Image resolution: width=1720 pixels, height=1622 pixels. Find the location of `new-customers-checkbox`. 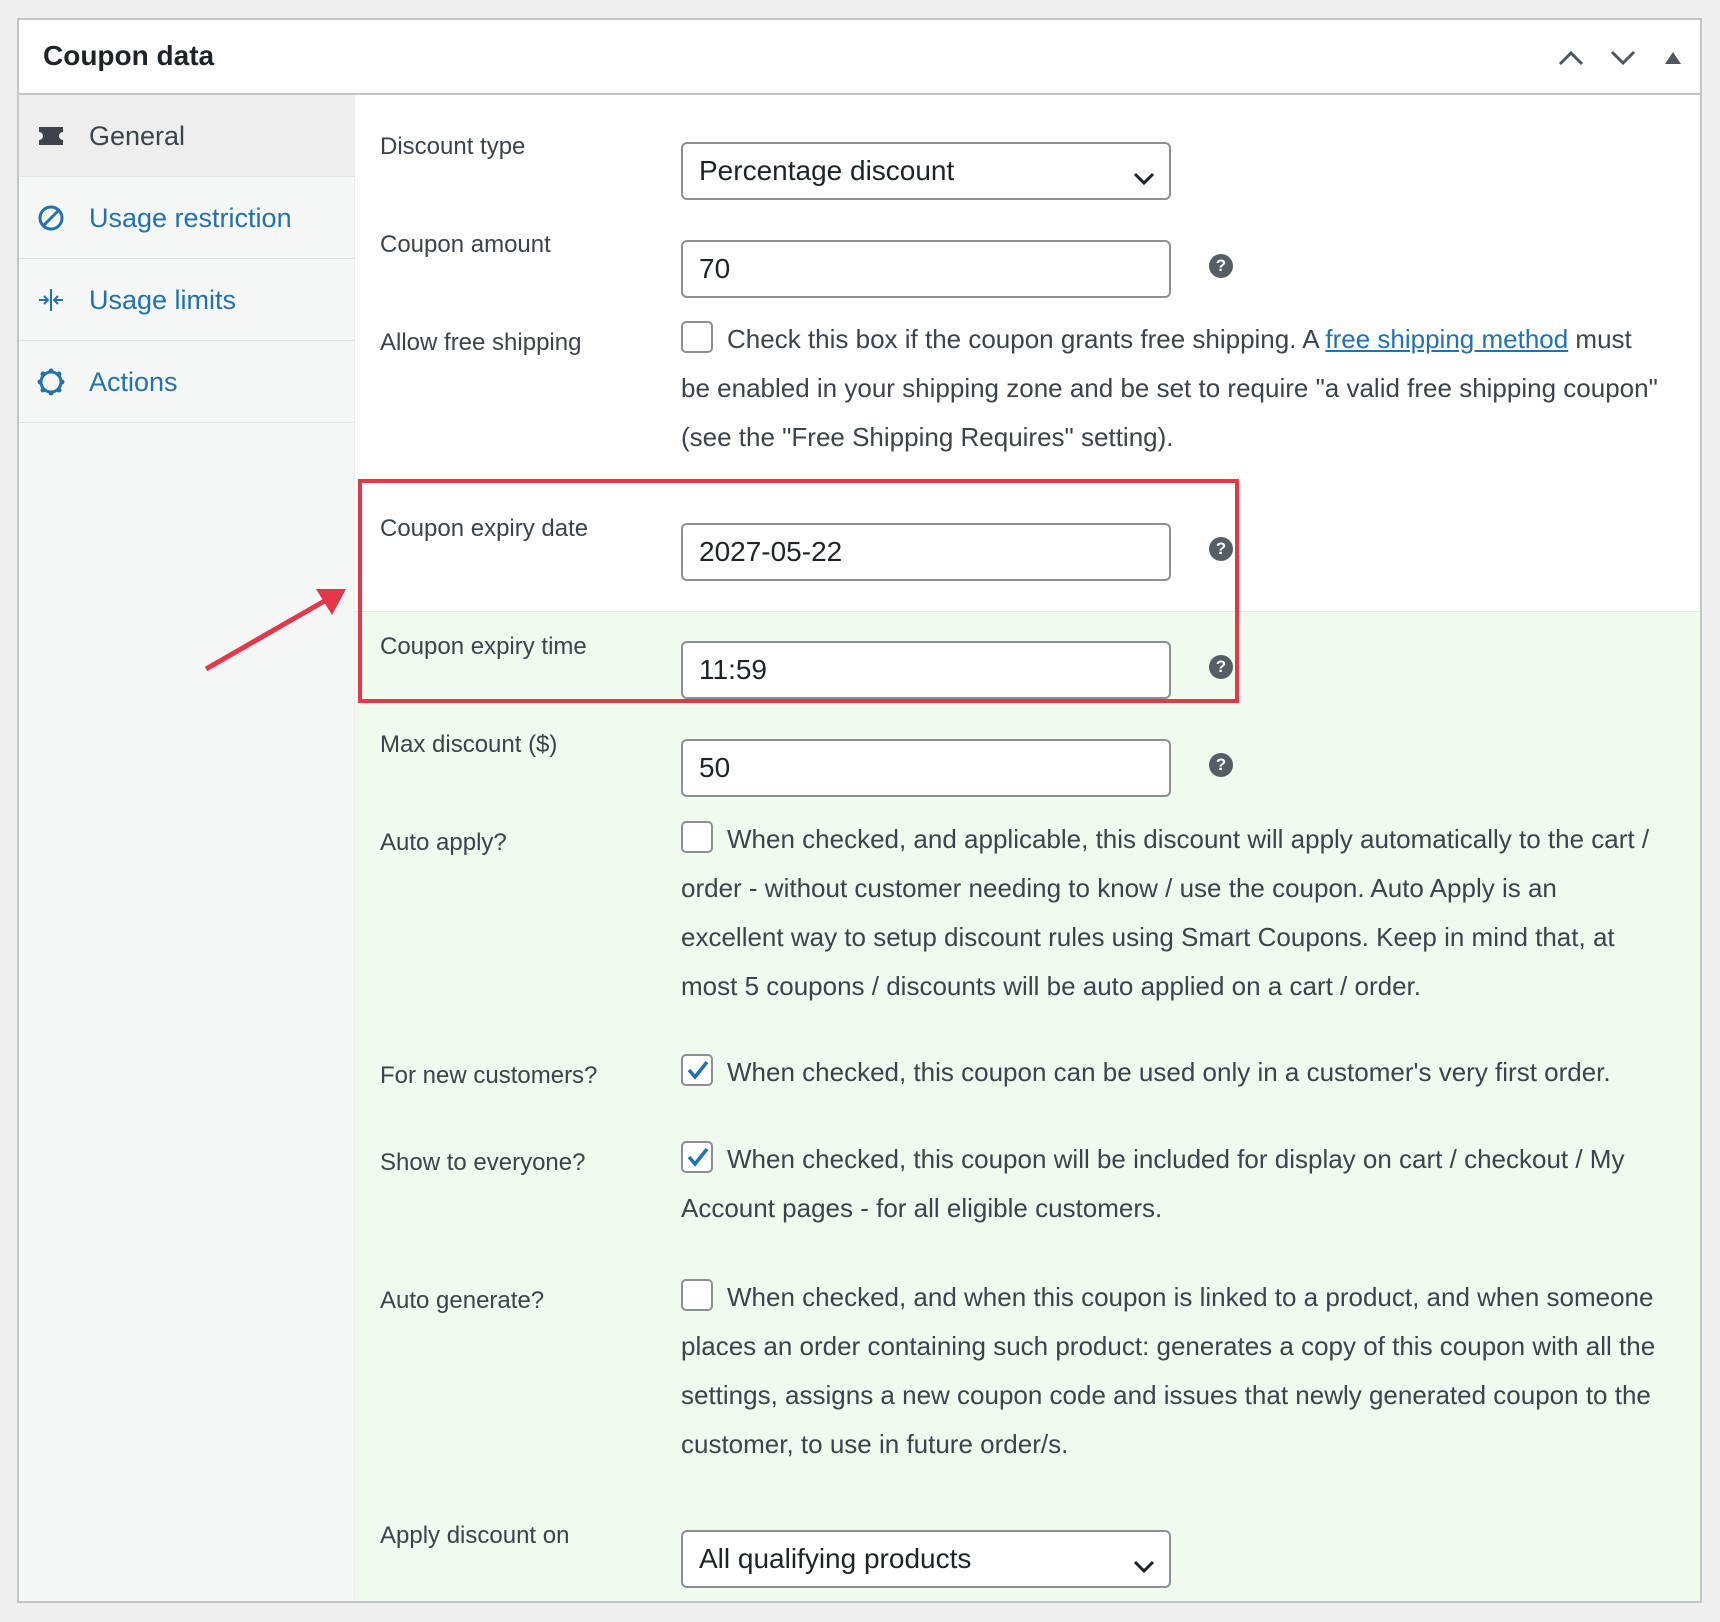

new-customers-checkbox is located at coordinates (697, 1070).